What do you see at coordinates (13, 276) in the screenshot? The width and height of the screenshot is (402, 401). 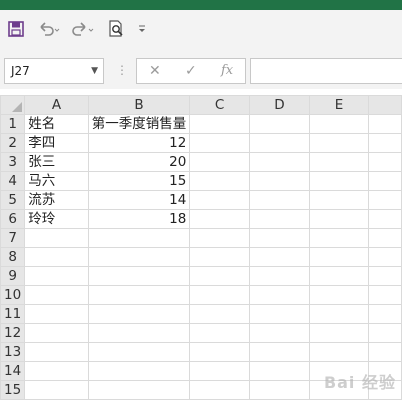 I see `row-header: 9` at bounding box center [13, 276].